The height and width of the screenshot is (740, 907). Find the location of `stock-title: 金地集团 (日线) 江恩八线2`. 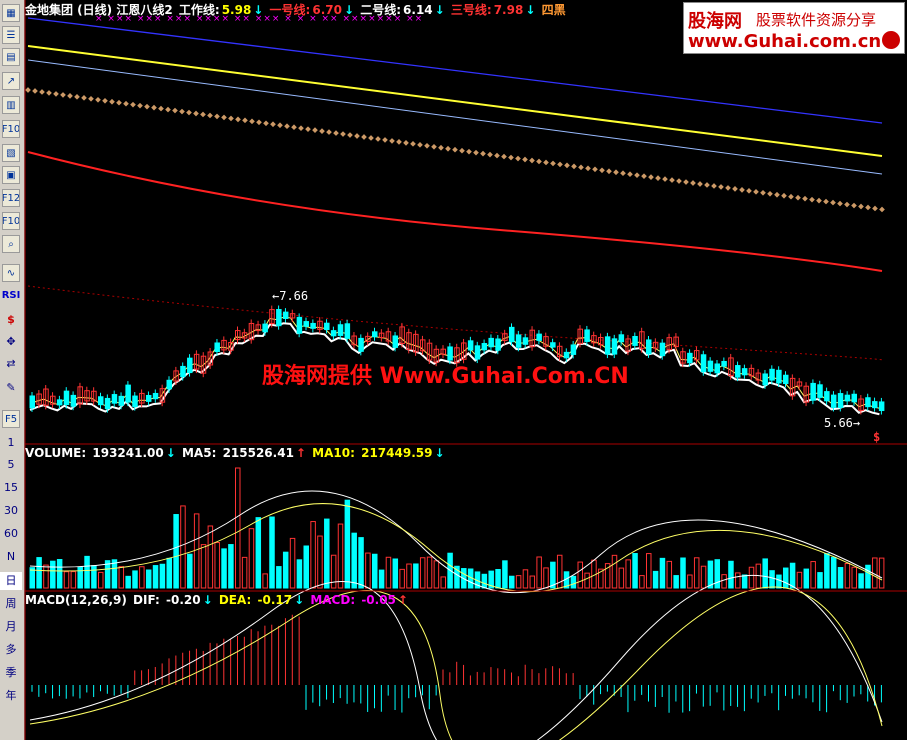

stock-title: 金地集团 (日线) 江恩八线2 is located at coordinates (99, 10).